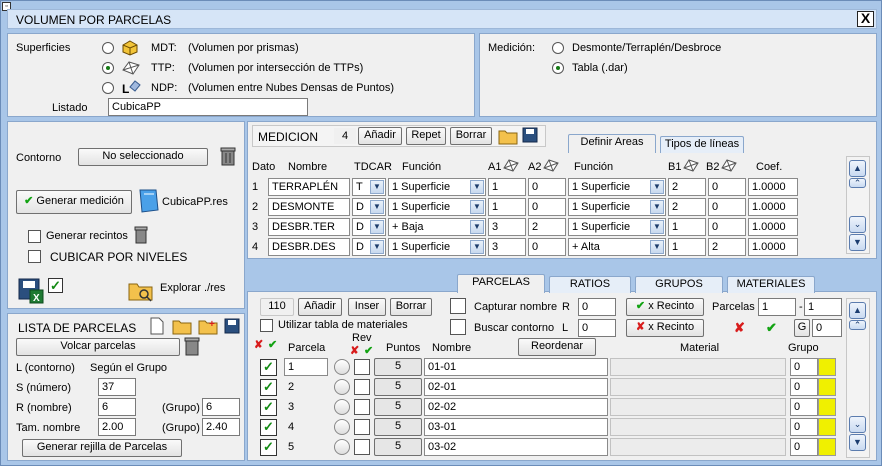  Describe the element at coordinates (367, 307) in the screenshot. I see `parcelas-insert-button: Inser` at that location.